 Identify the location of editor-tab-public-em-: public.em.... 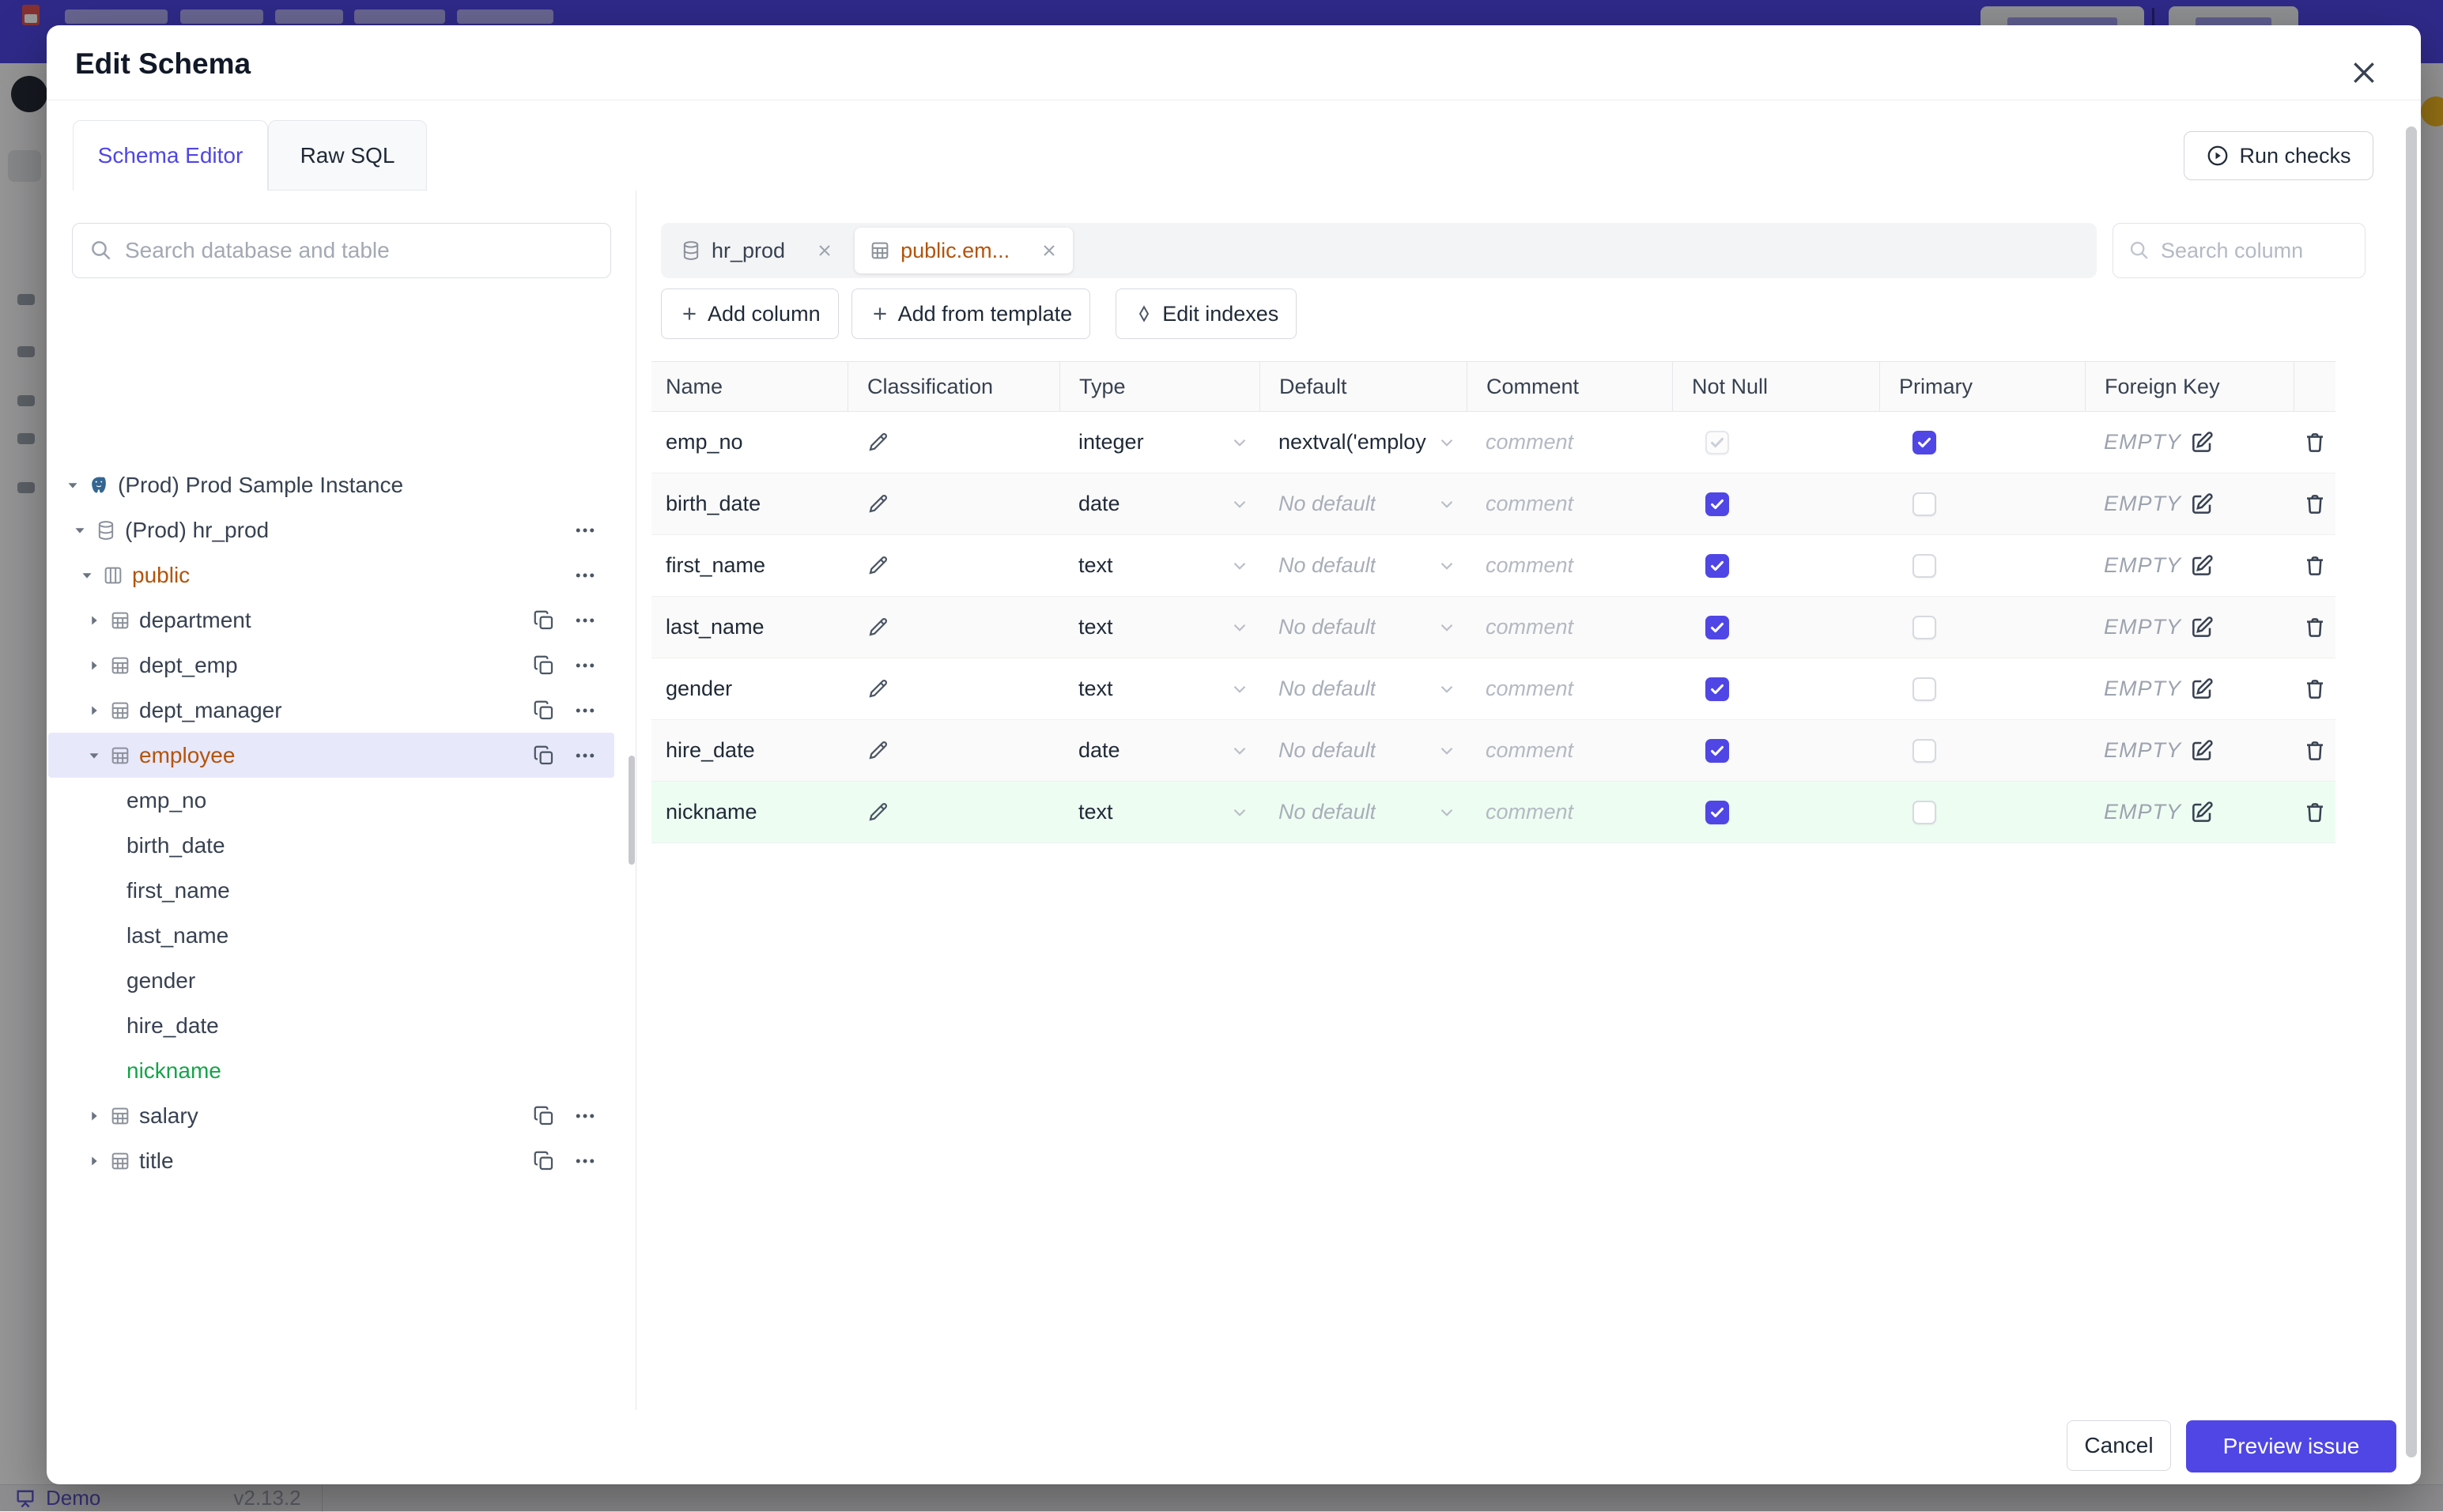
(964, 250).